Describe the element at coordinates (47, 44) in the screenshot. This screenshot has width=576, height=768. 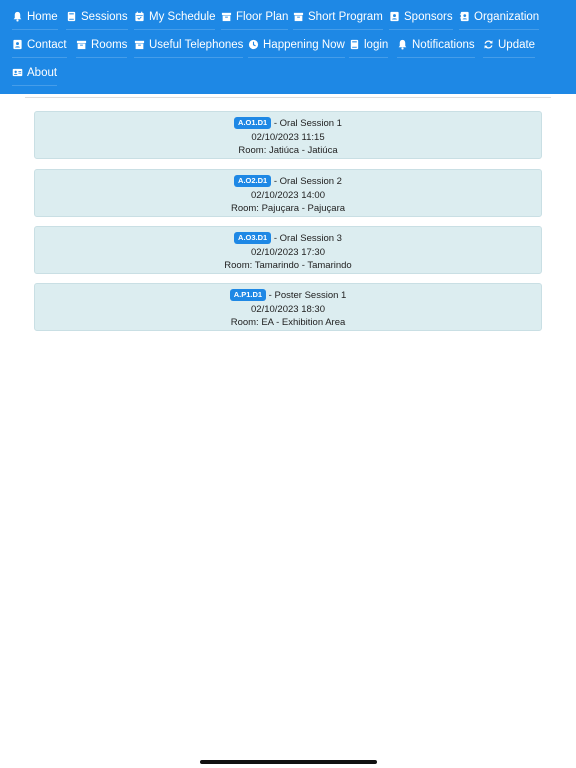
I see `nav-item-label: Contact` at that location.